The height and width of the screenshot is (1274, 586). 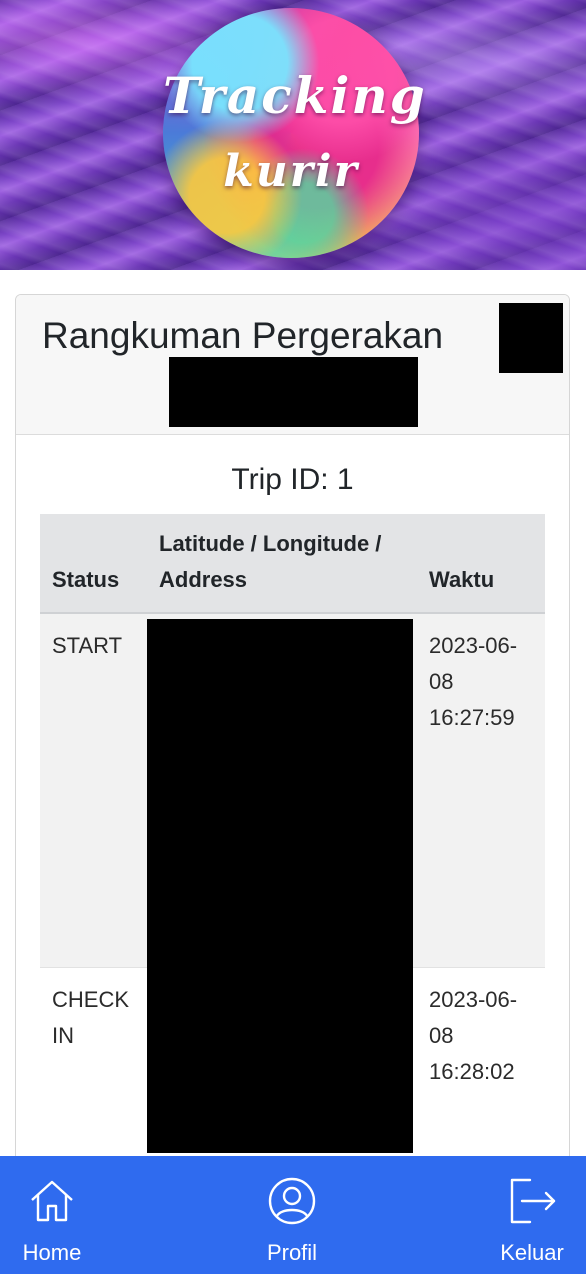 I want to click on banner-title-line1: Tracking, so click(x=295, y=95).